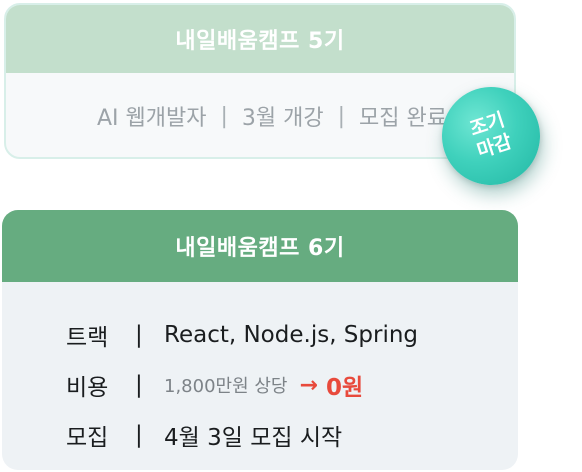 This screenshot has width=582, height=472. I want to click on recruit-label: 모집, so click(87, 438).